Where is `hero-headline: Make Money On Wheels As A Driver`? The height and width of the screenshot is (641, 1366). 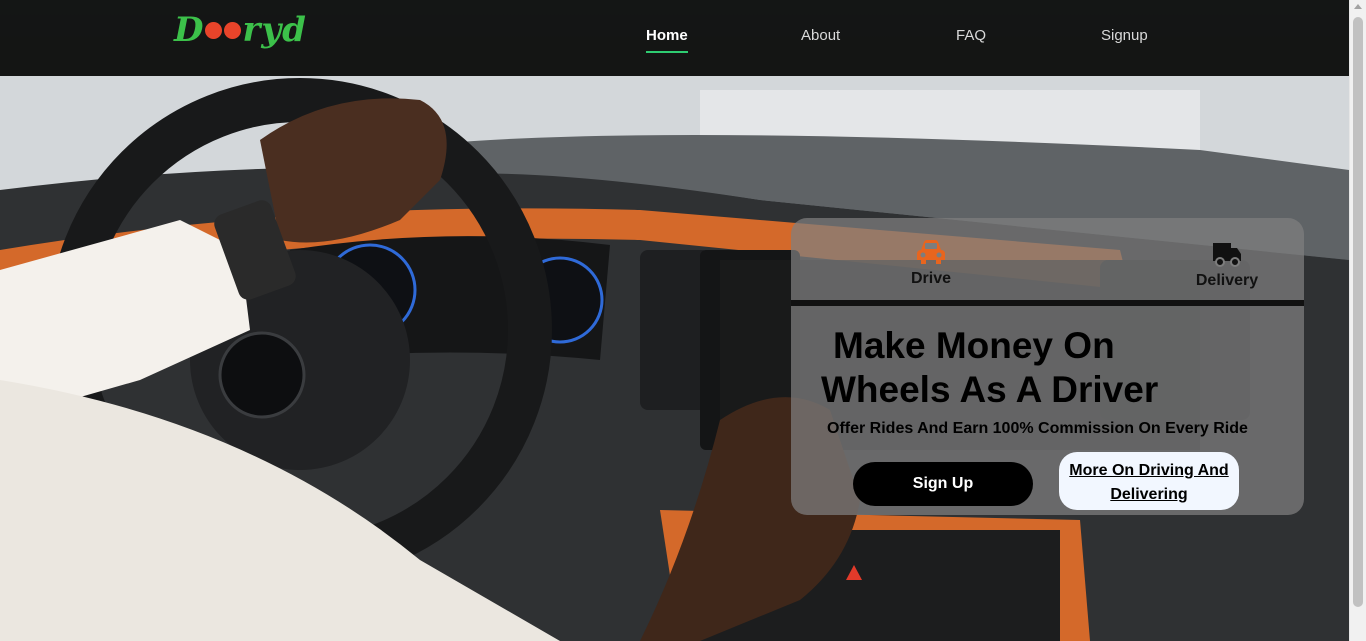
hero-headline: Make Money On Wheels As A Driver is located at coordinates (1031, 368).